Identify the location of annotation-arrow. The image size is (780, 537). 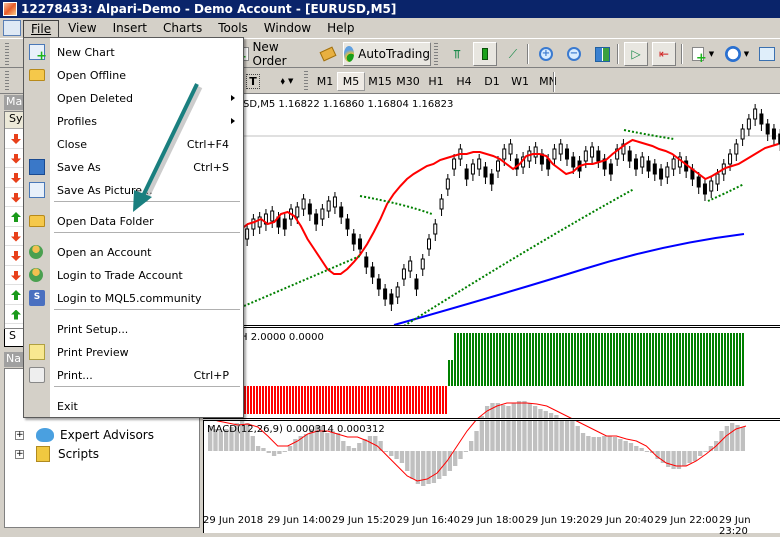
(168, 147).